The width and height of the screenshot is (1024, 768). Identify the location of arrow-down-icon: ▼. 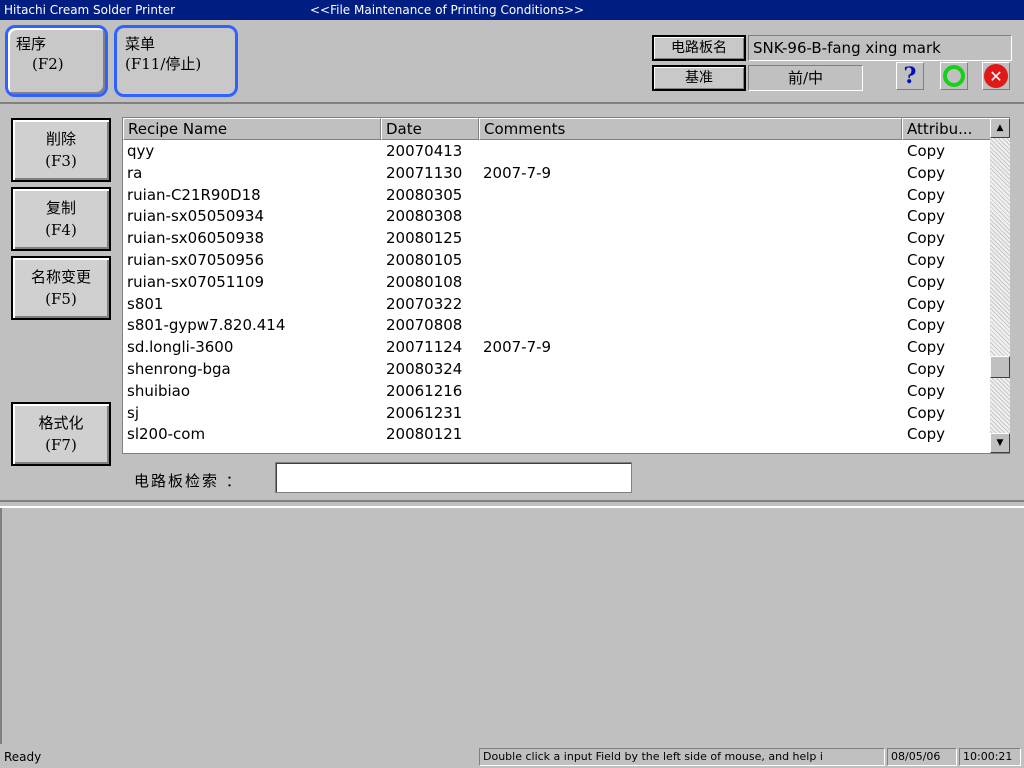
(1000, 443).